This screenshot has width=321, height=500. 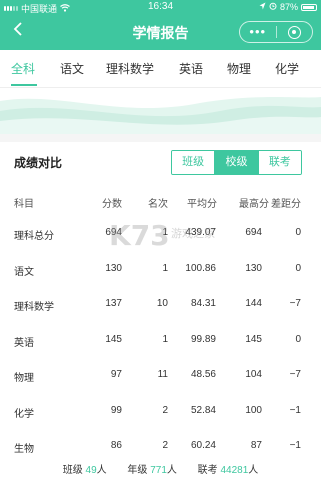 What do you see at coordinates (253, 374) in the screenshot?
I see `row-max: 104` at bounding box center [253, 374].